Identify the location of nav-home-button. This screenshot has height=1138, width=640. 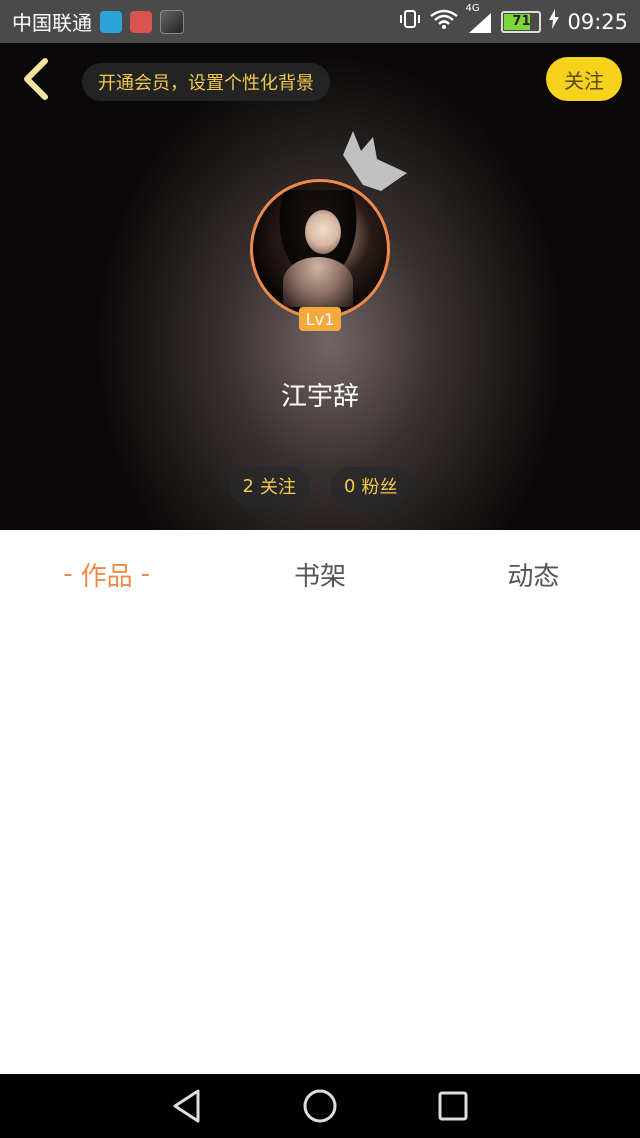
(320, 1106).